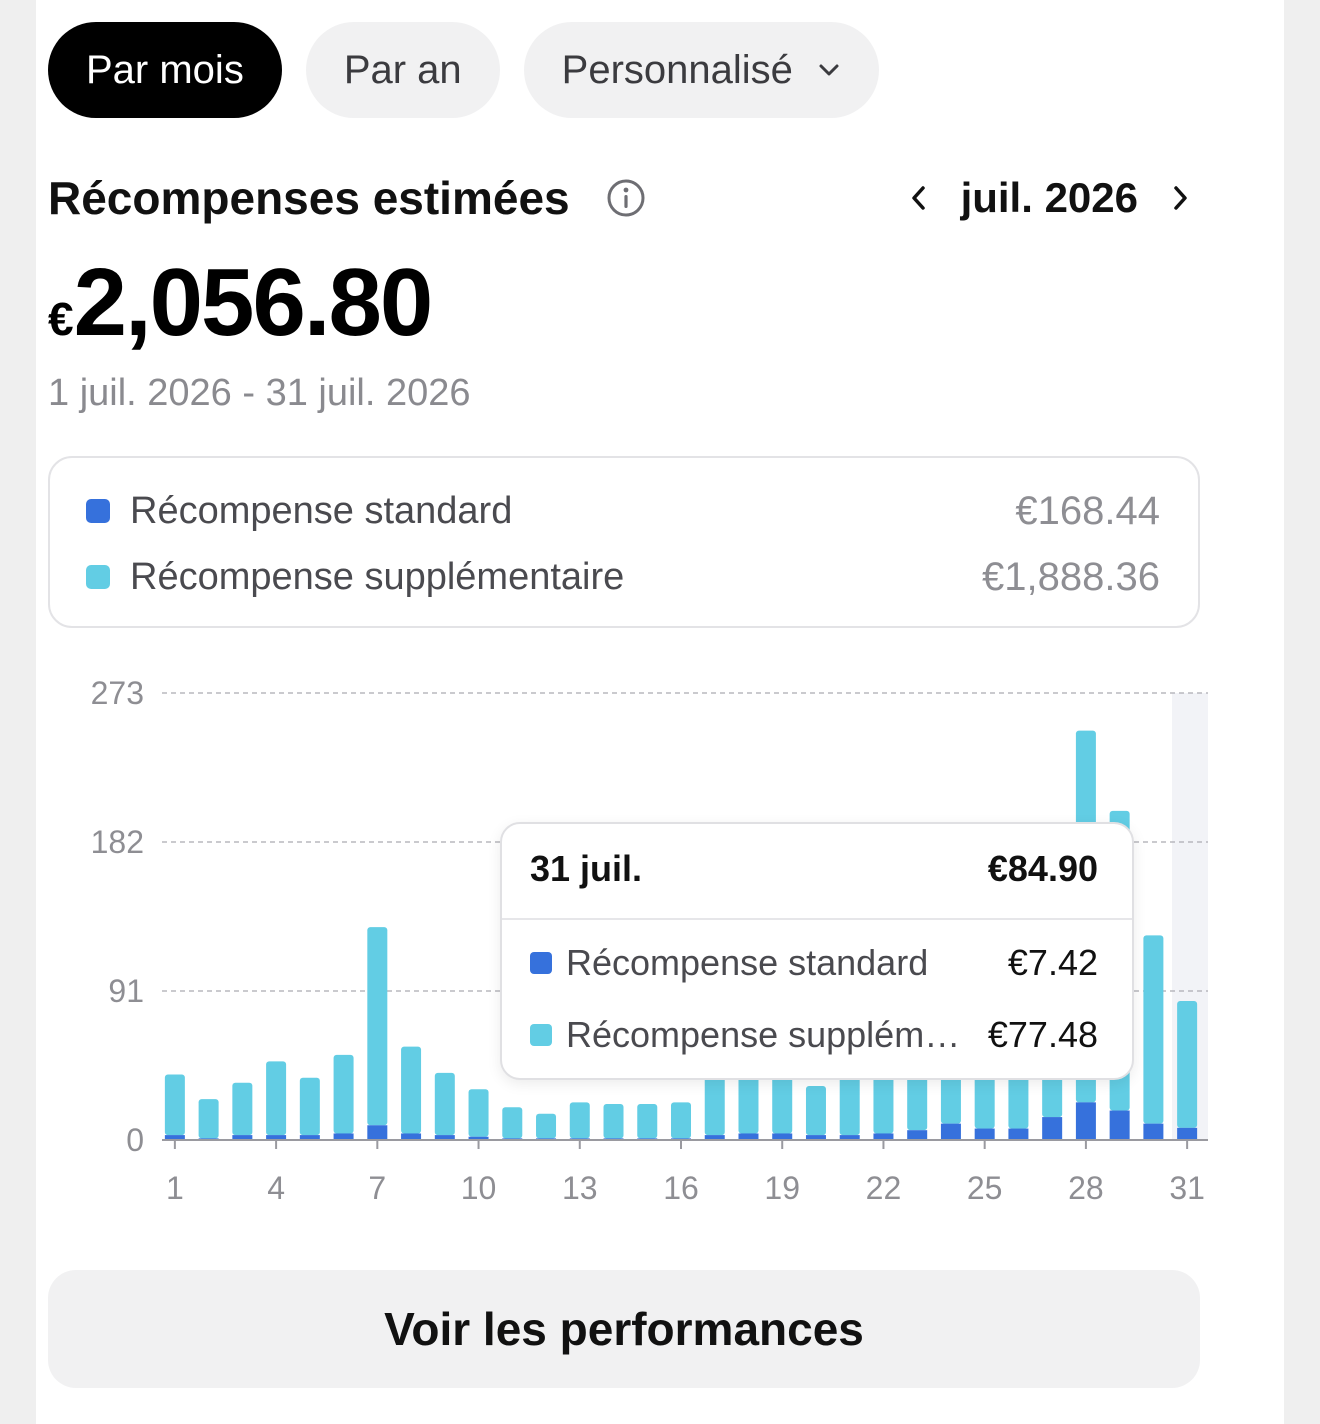  What do you see at coordinates (135, 1140) in the screenshot?
I see `y-tick-label: 0` at bounding box center [135, 1140].